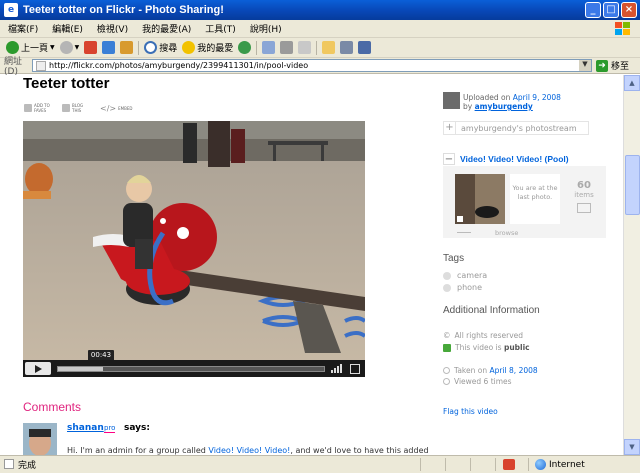 The image size is (640, 473). I want to click on embed-icon: </>, so click(108, 108).